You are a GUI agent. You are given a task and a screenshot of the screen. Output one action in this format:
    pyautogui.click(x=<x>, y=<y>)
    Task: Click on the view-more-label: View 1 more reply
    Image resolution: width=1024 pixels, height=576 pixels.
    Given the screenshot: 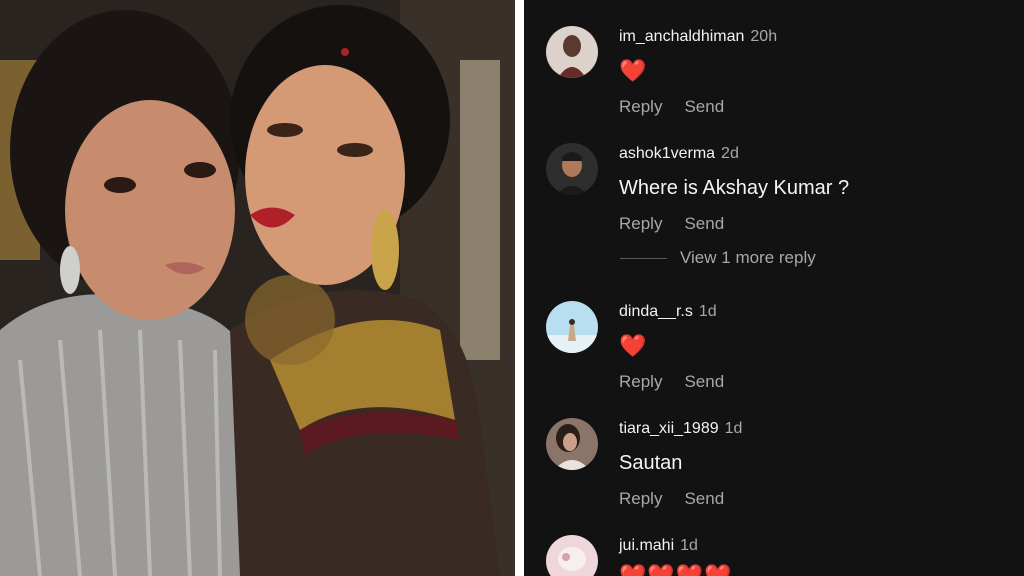 What is the action you would take?
    pyautogui.click(x=748, y=257)
    